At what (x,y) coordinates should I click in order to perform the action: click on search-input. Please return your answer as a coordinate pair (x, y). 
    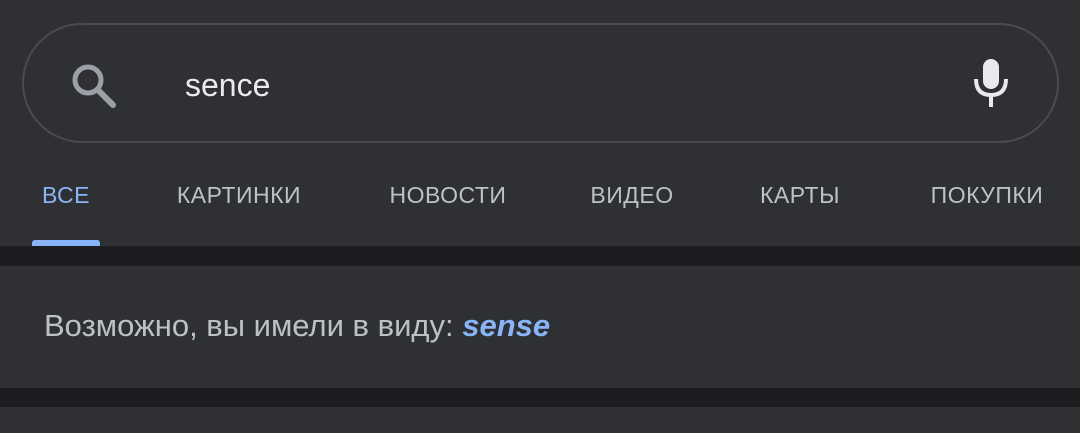
    Looking at the image, I should click on (535, 85).